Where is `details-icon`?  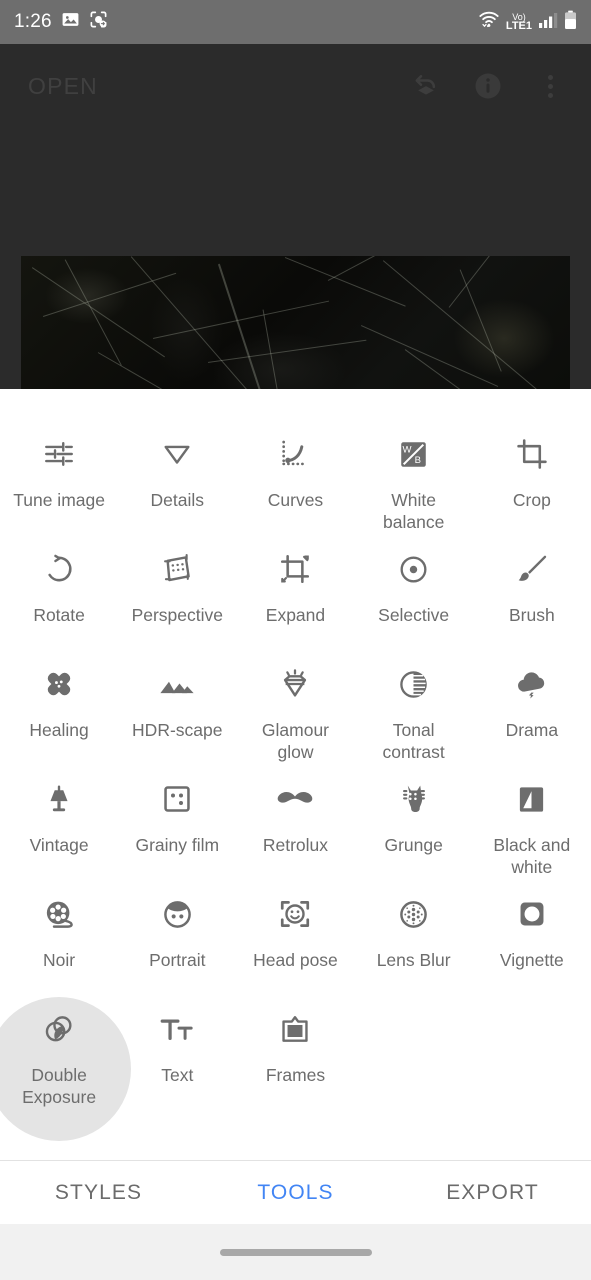
details-icon is located at coordinates (177, 454).